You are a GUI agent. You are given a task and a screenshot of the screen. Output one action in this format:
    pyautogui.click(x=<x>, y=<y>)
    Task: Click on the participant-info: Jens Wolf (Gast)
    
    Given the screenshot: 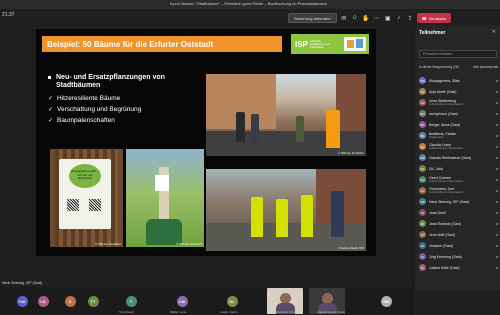 What is the action you would take?
    pyautogui.click(x=456, y=235)
    